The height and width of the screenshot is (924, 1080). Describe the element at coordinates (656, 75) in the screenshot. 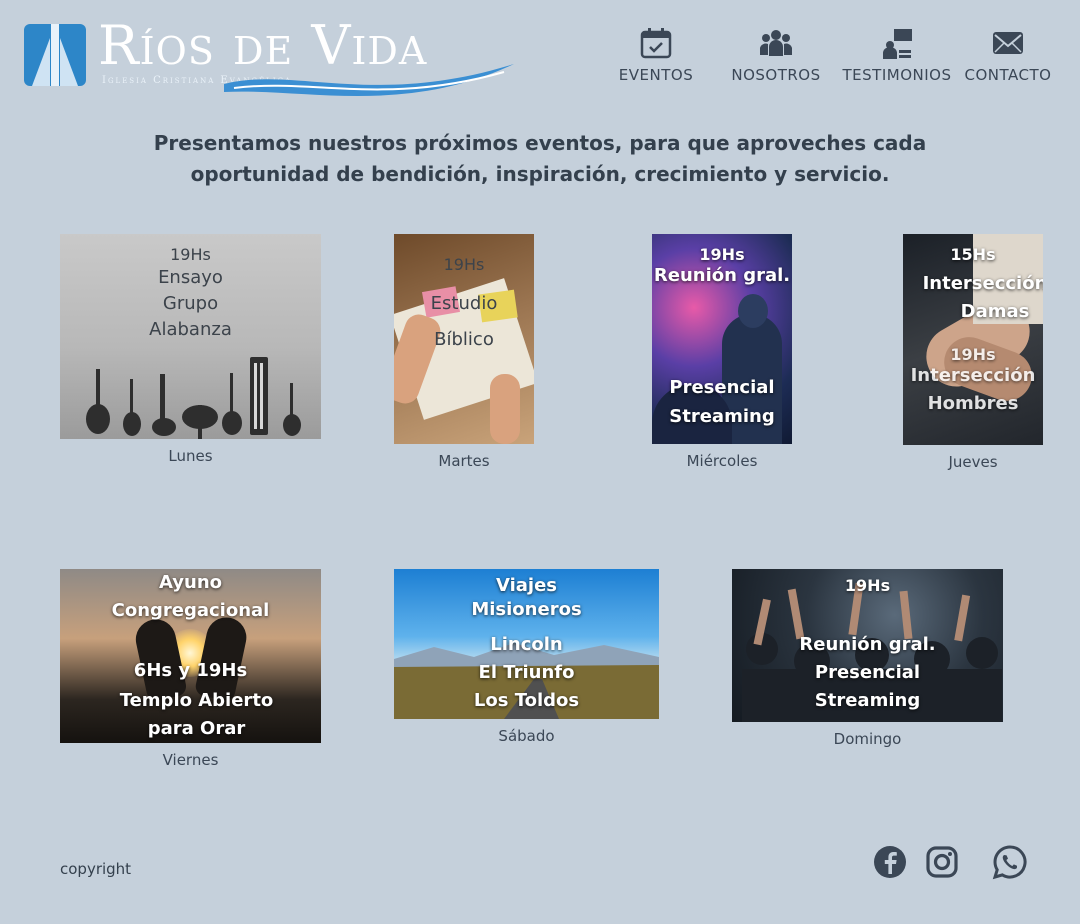

I see `nav-label-eventos: EVENTOS` at that location.